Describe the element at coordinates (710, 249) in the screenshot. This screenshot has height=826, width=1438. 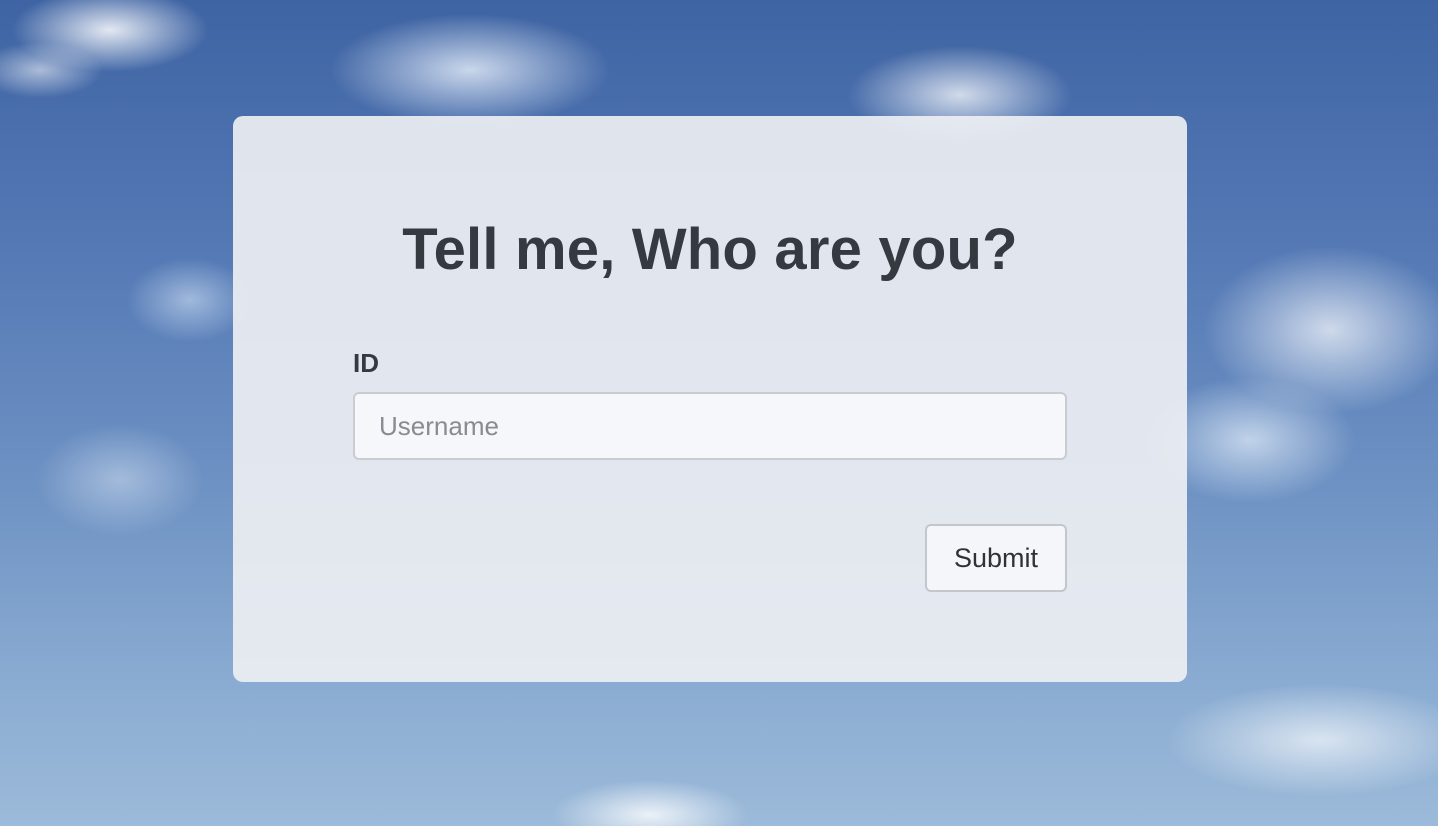
I see `page-title: Tell me, Who are you?` at that location.